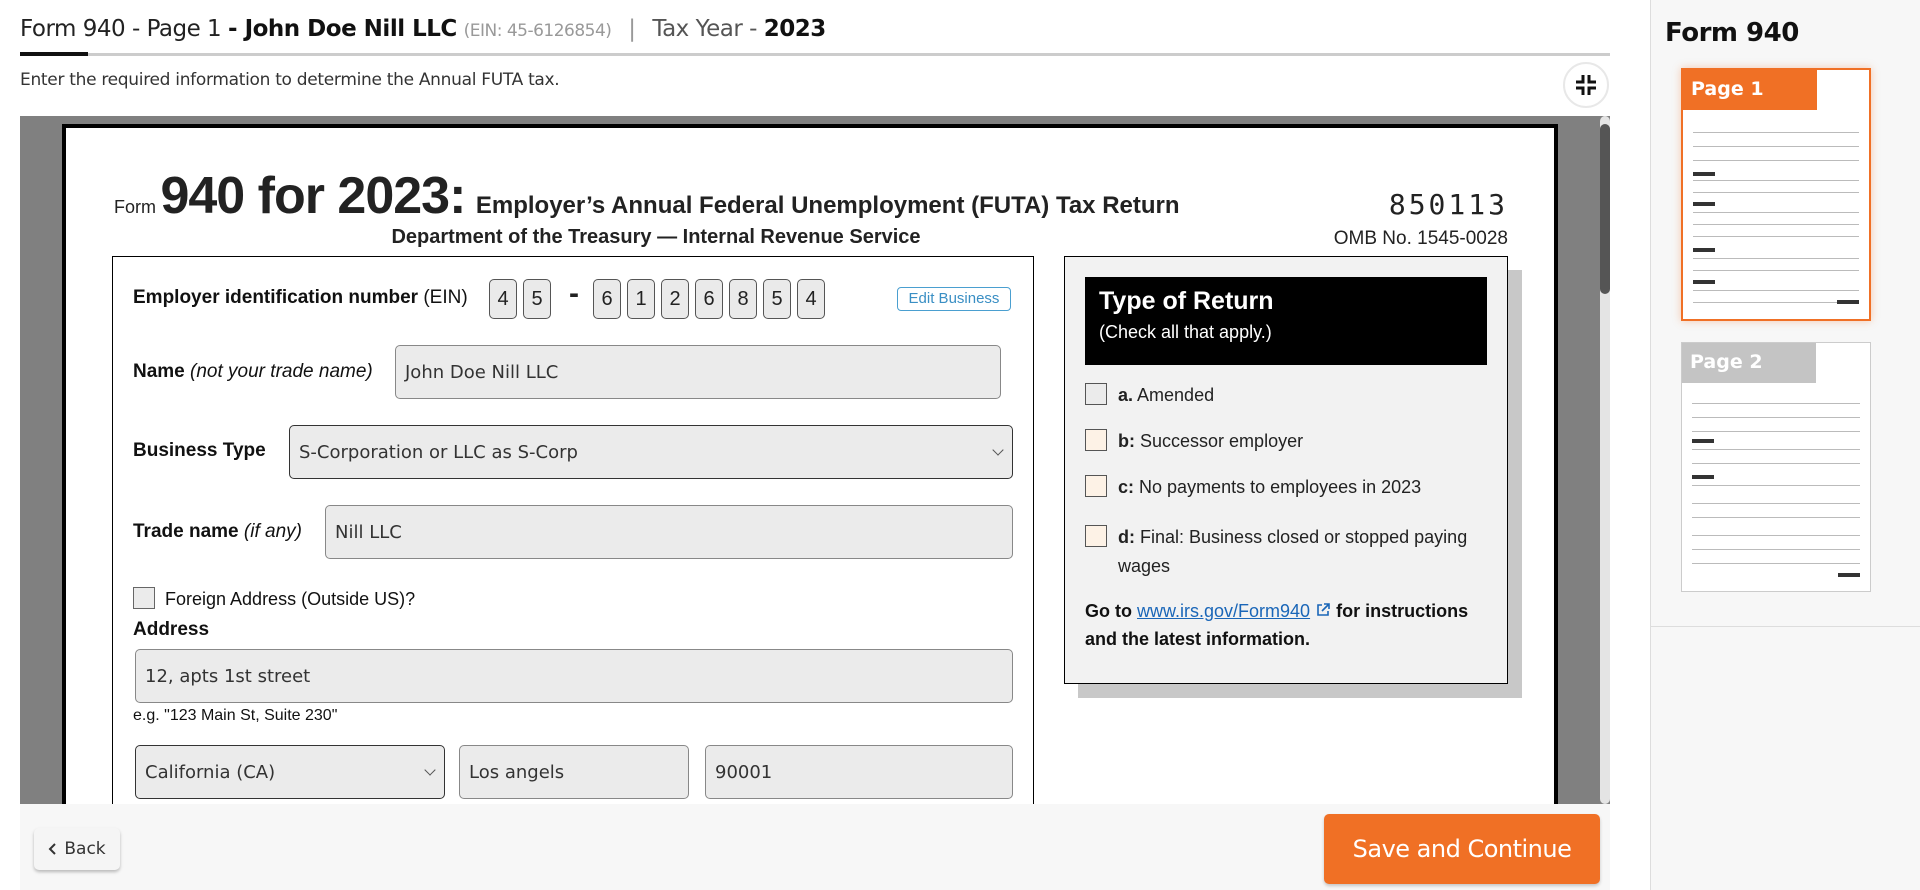 The image size is (1920, 890). I want to click on note-prefix: Go to, so click(1108, 611).